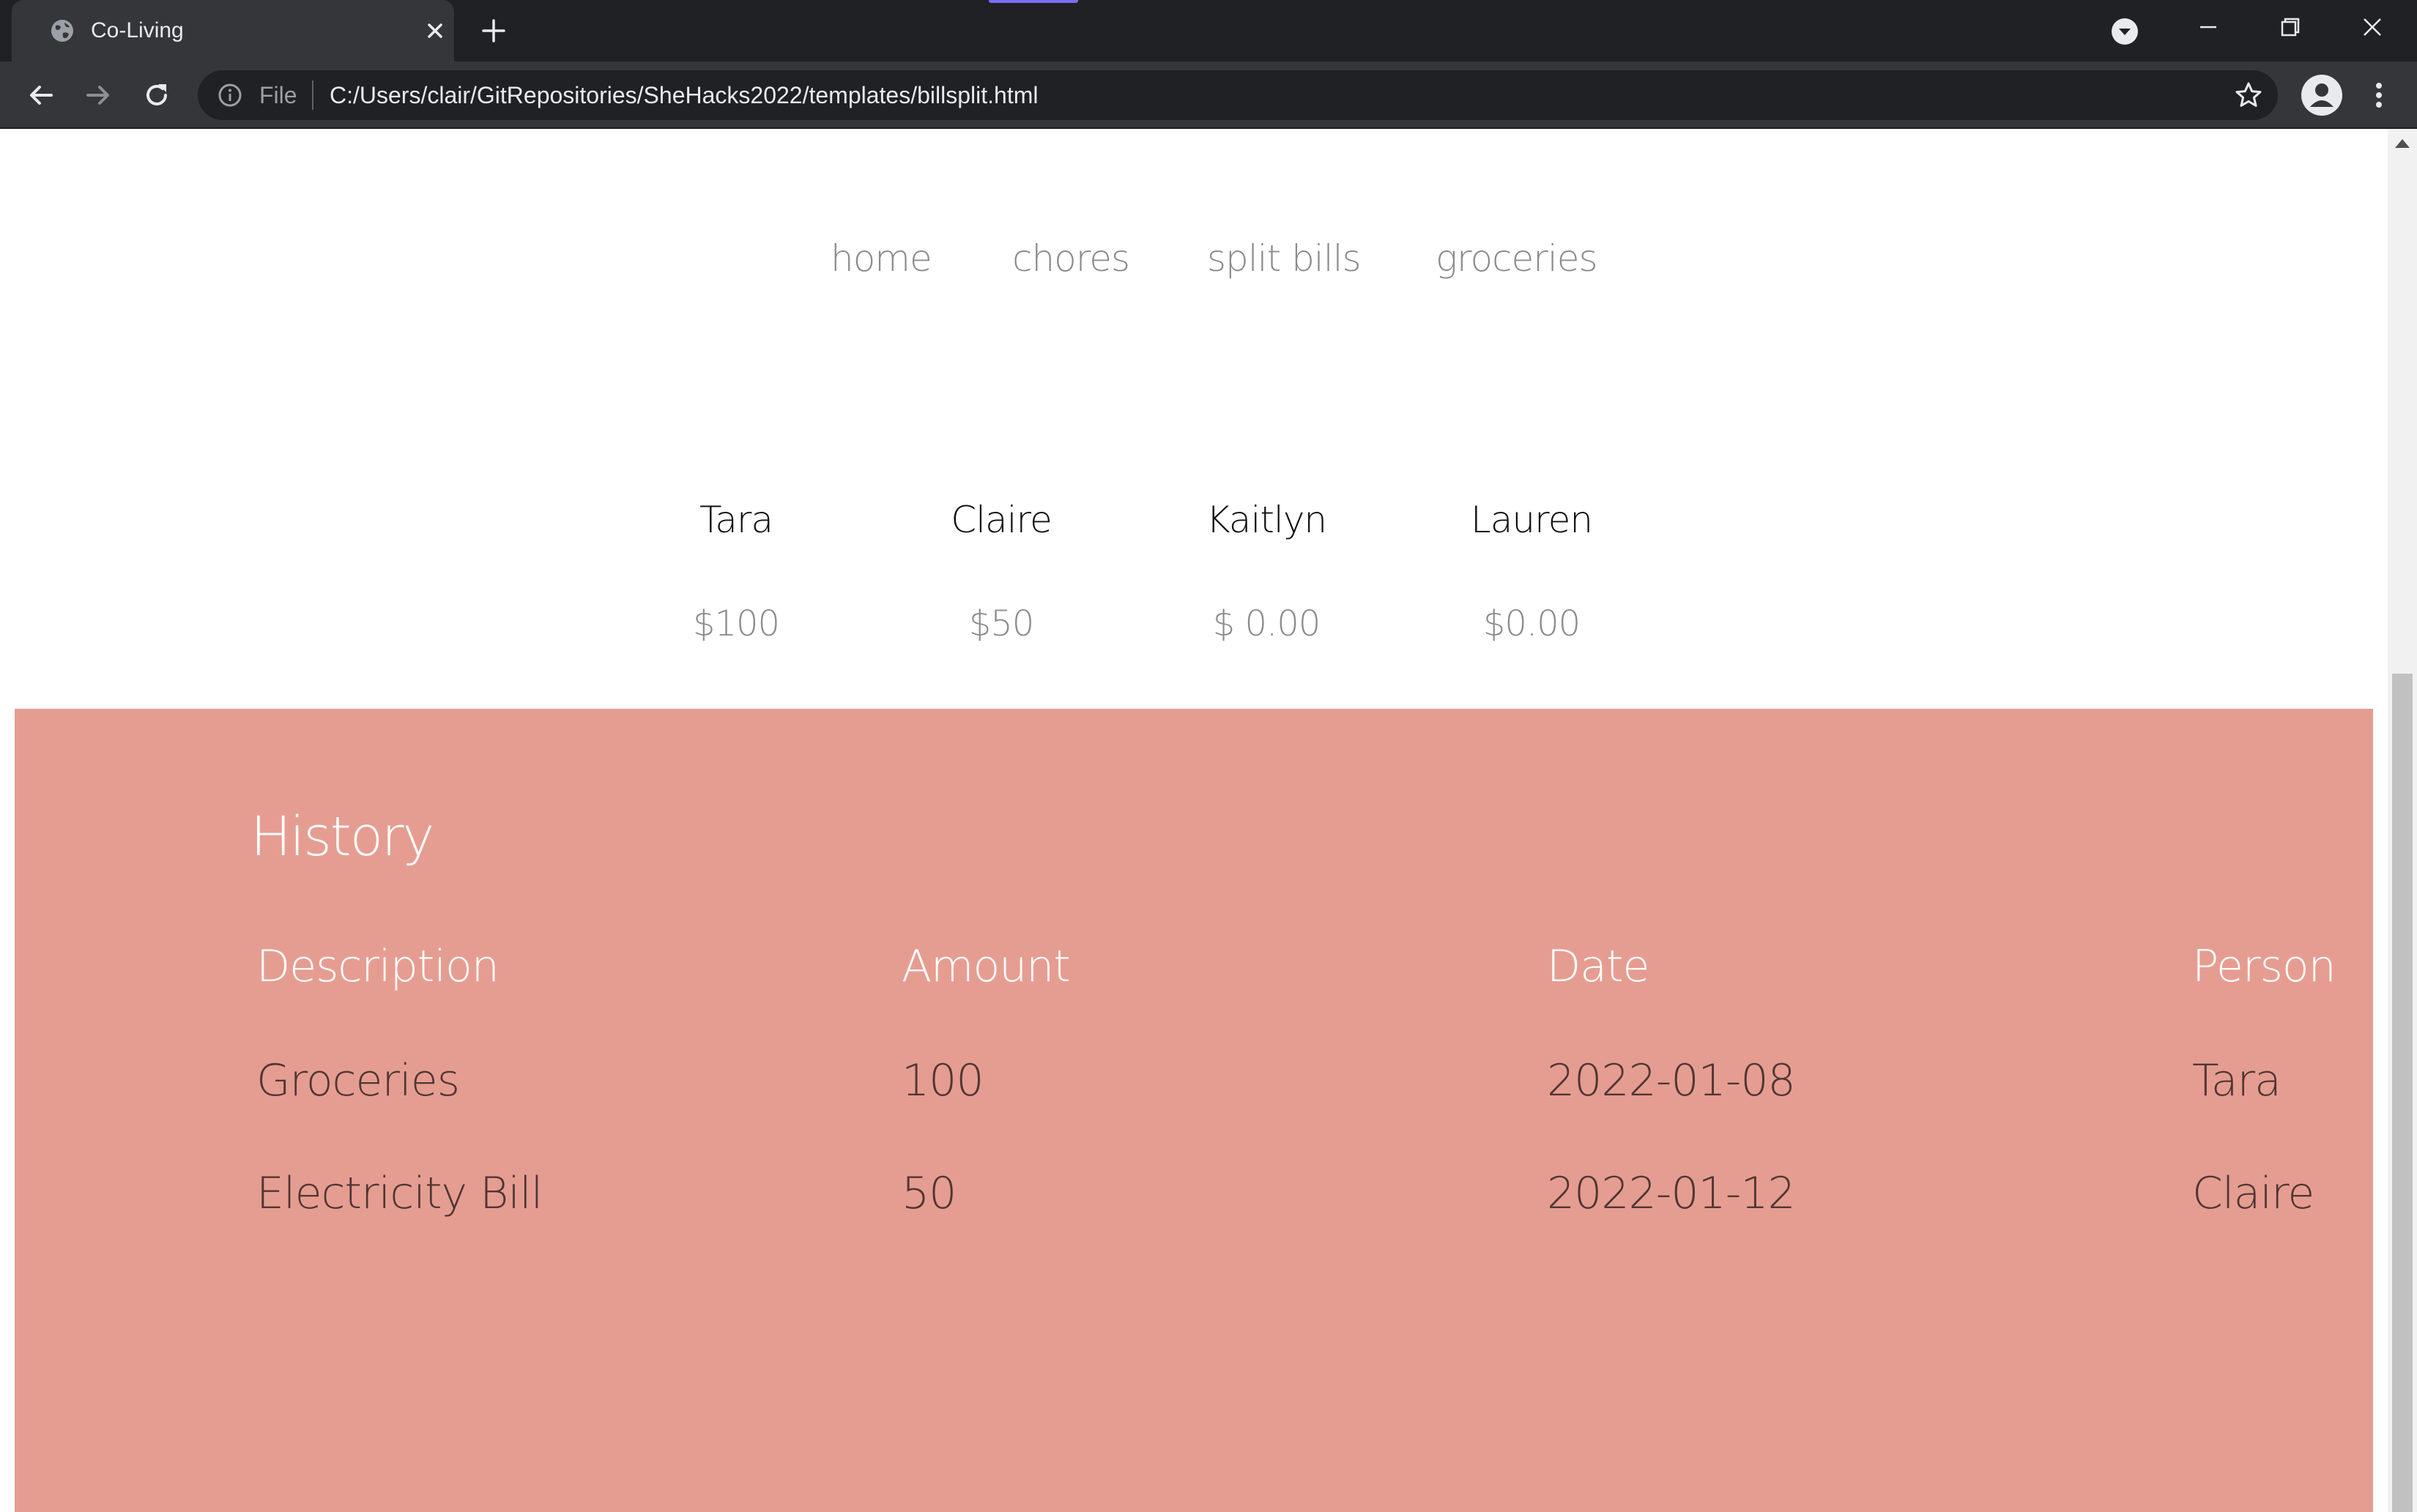  I want to click on nav-home: home, so click(881, 258).